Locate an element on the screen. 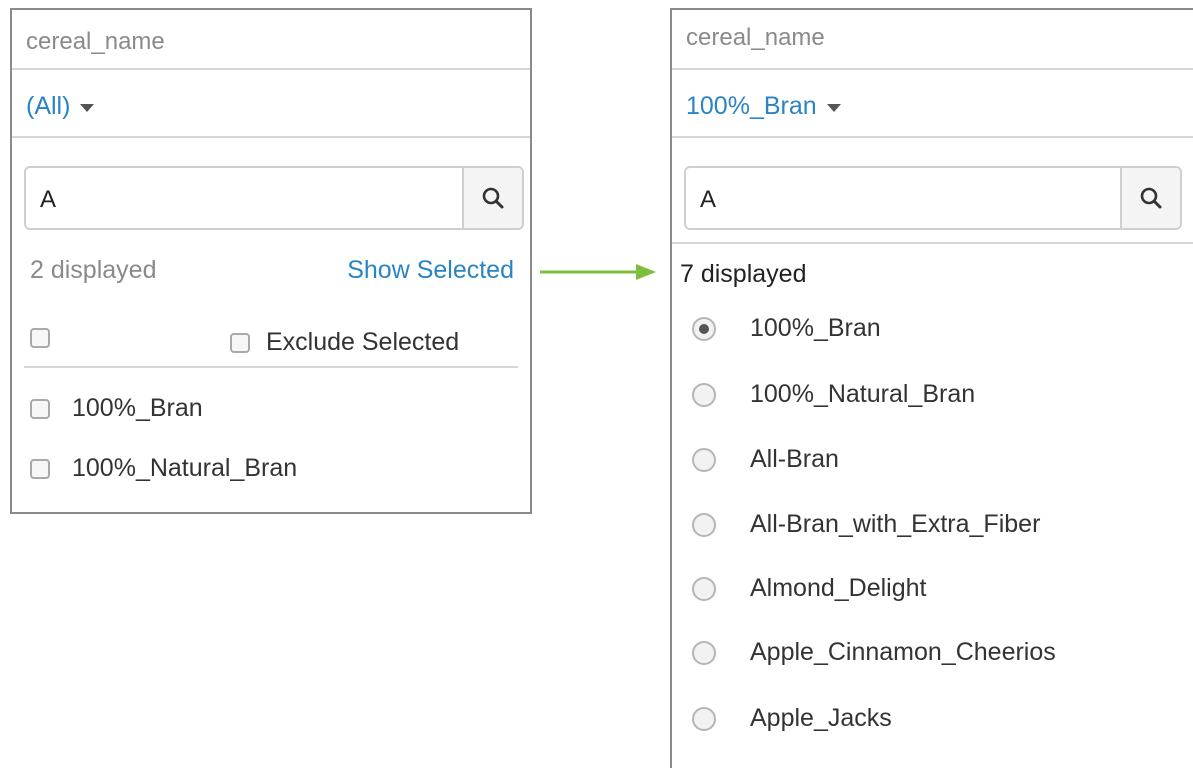 This screenshot has height=768, width=1193. radio-option: 100%_Natural_Bran is located at coordinates (833, 394).